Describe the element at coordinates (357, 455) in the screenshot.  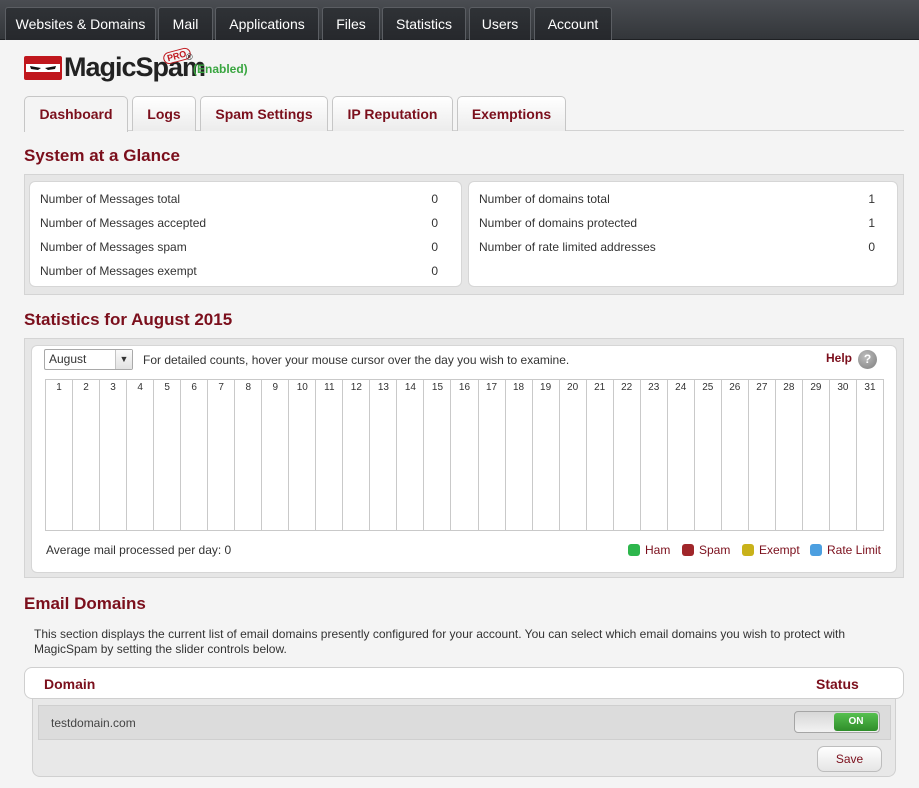
I see `calendar-day: 12` at that location.